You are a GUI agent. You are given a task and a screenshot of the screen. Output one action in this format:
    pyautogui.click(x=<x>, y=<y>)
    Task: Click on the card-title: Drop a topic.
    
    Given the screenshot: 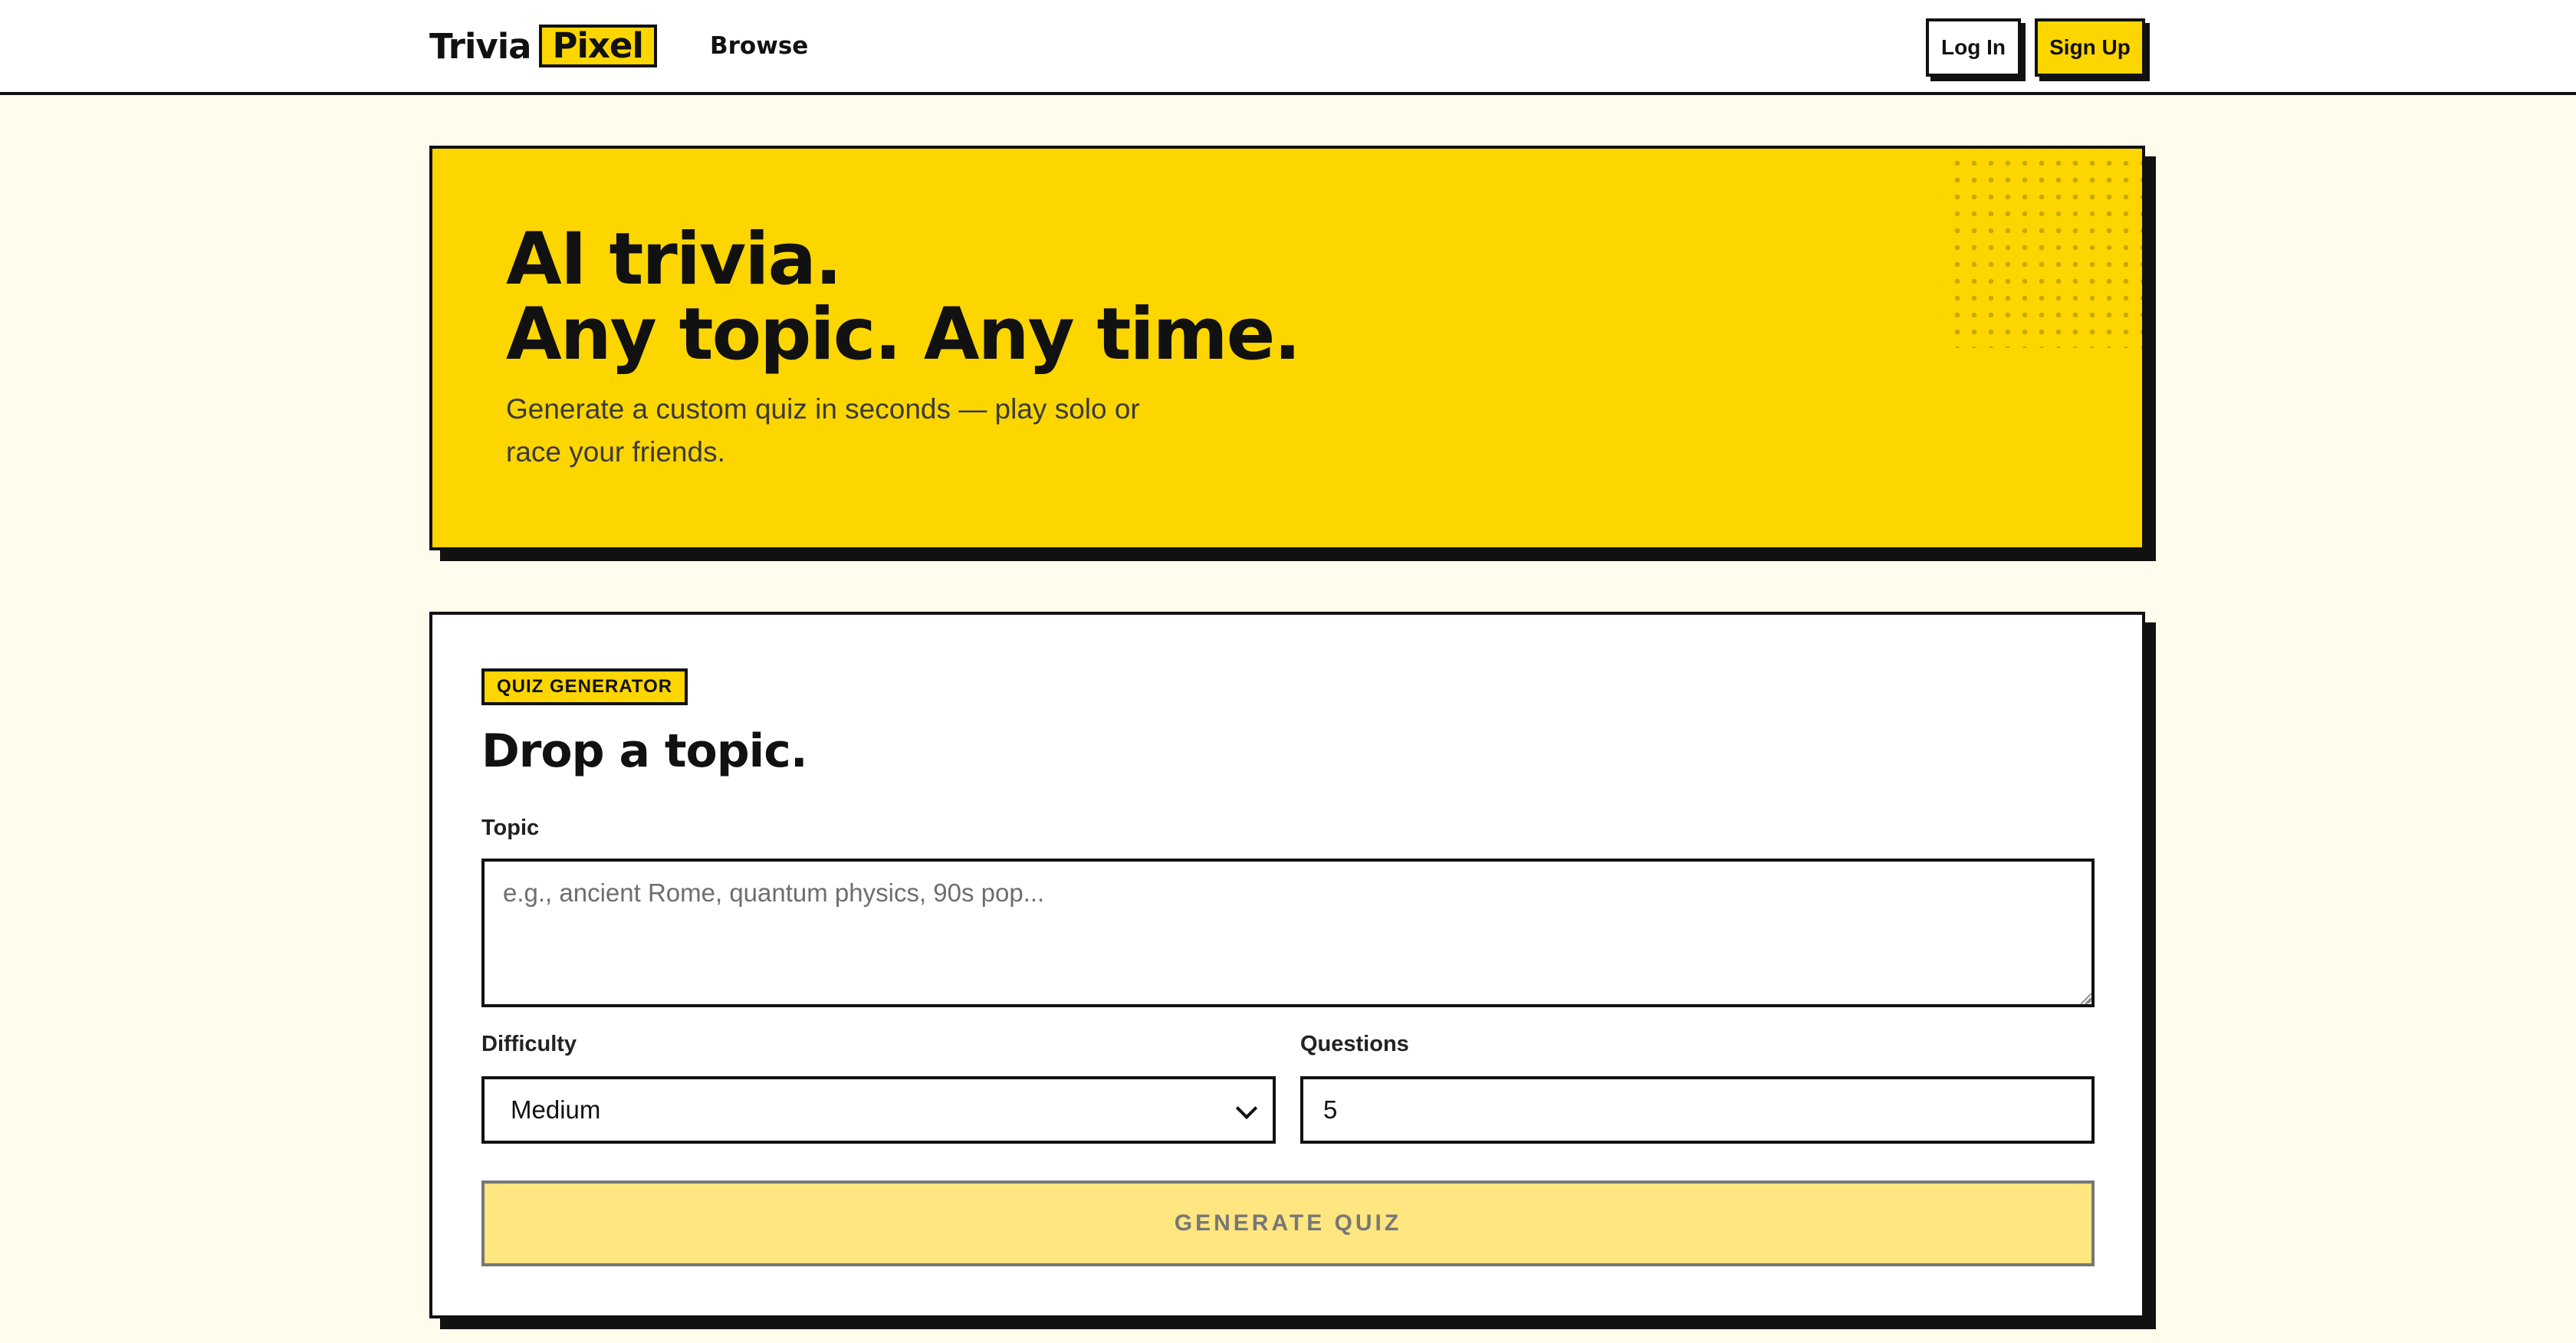 What is the action you would take?
    pyautogui.click(x=645, y=751)
    